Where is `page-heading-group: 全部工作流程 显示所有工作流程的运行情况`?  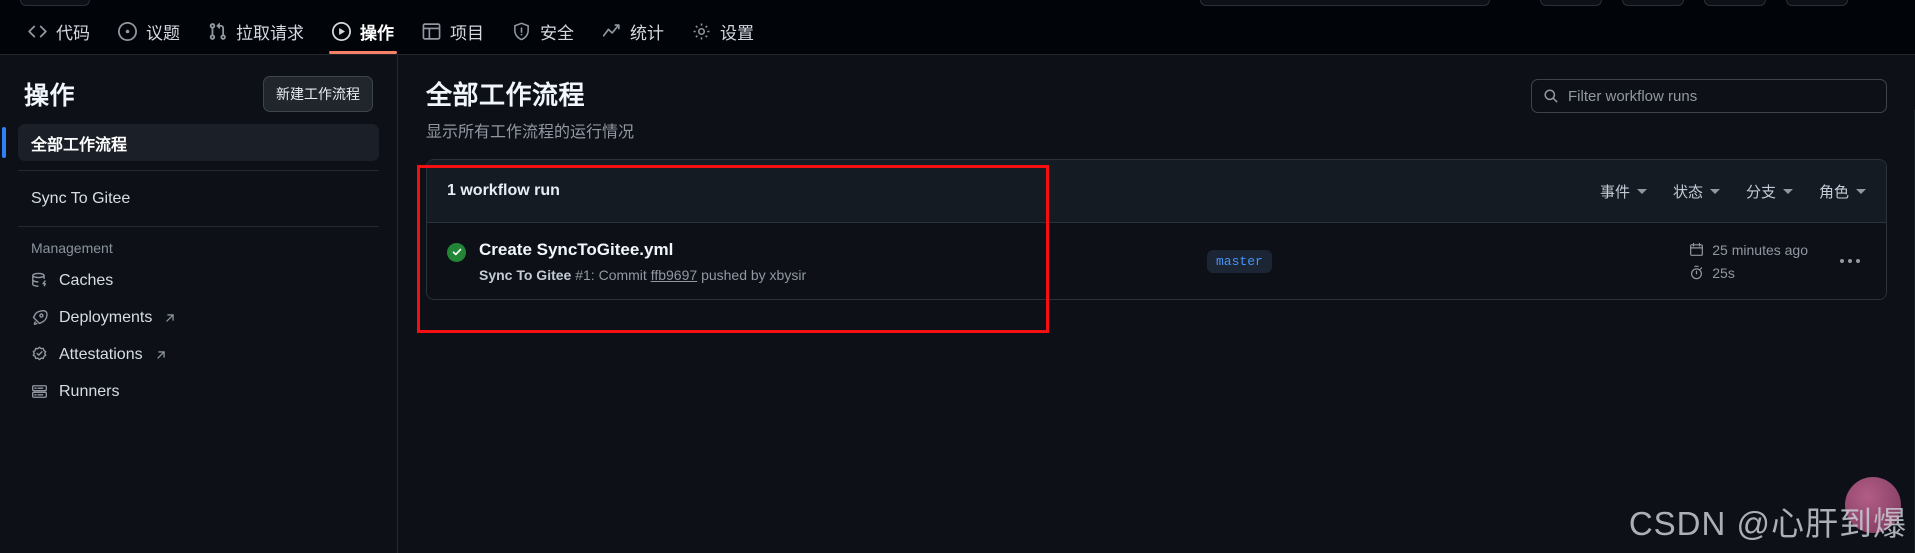 page-heading-group: 全部工作流程 显示所有工作流程的运行情况 is located at coordinates (530, 108).